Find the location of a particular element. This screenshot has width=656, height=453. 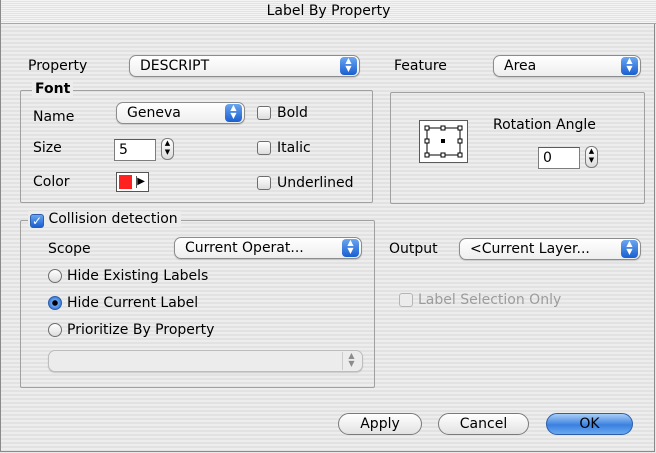

underlined-checkbox is located at coordinates (264, 183).